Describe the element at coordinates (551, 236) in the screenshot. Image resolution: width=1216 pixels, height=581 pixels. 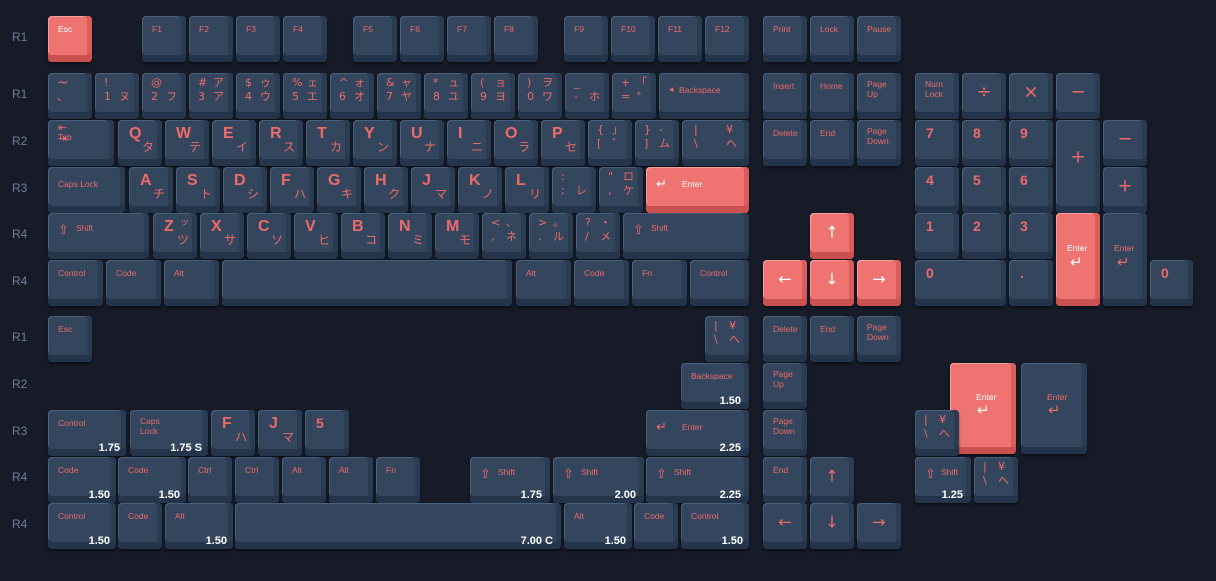
I see `key-period: > 。. ル` at that location.